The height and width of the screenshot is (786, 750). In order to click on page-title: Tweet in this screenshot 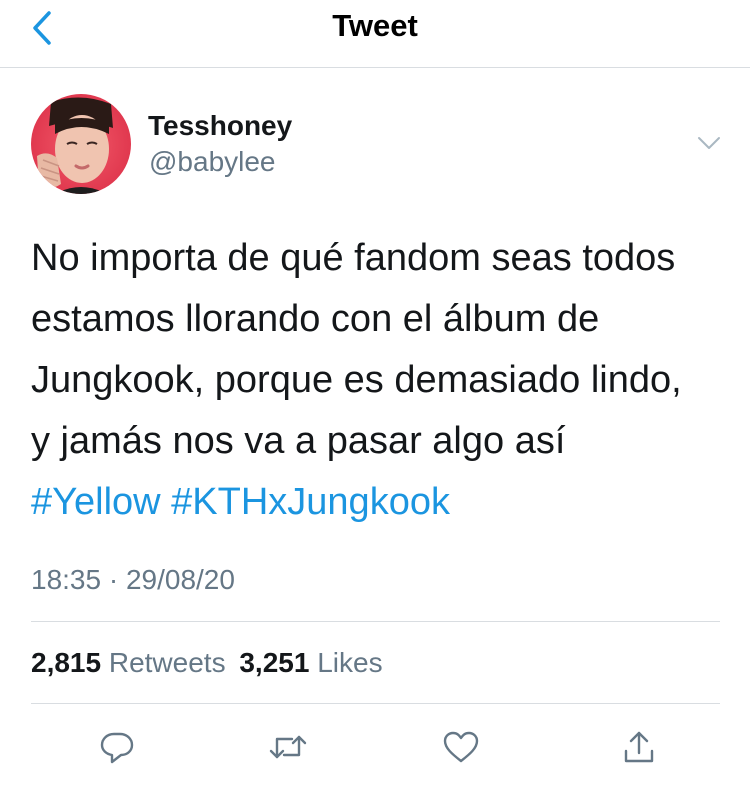, I will do `click(375, 25)`.